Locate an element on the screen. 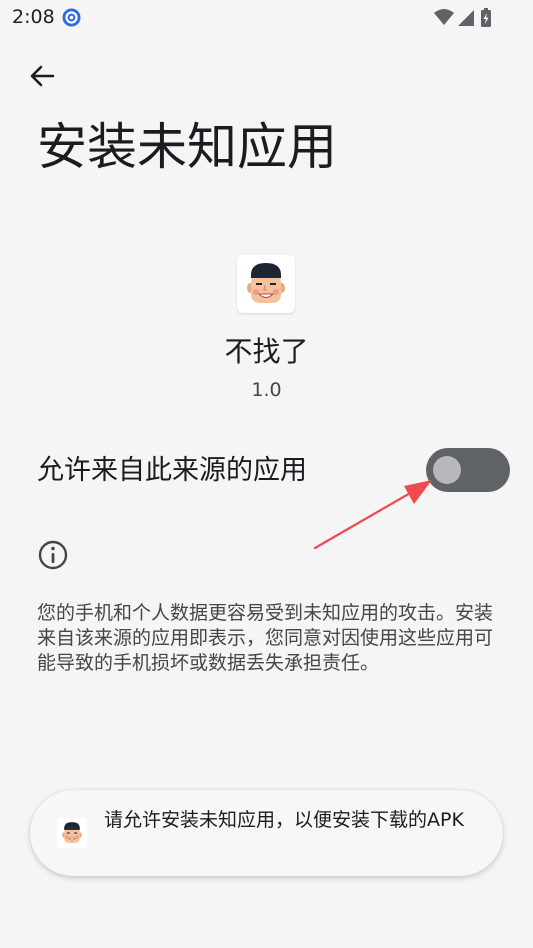 The image size is (533, 948). info-icon is located at coordinates (53, 555).